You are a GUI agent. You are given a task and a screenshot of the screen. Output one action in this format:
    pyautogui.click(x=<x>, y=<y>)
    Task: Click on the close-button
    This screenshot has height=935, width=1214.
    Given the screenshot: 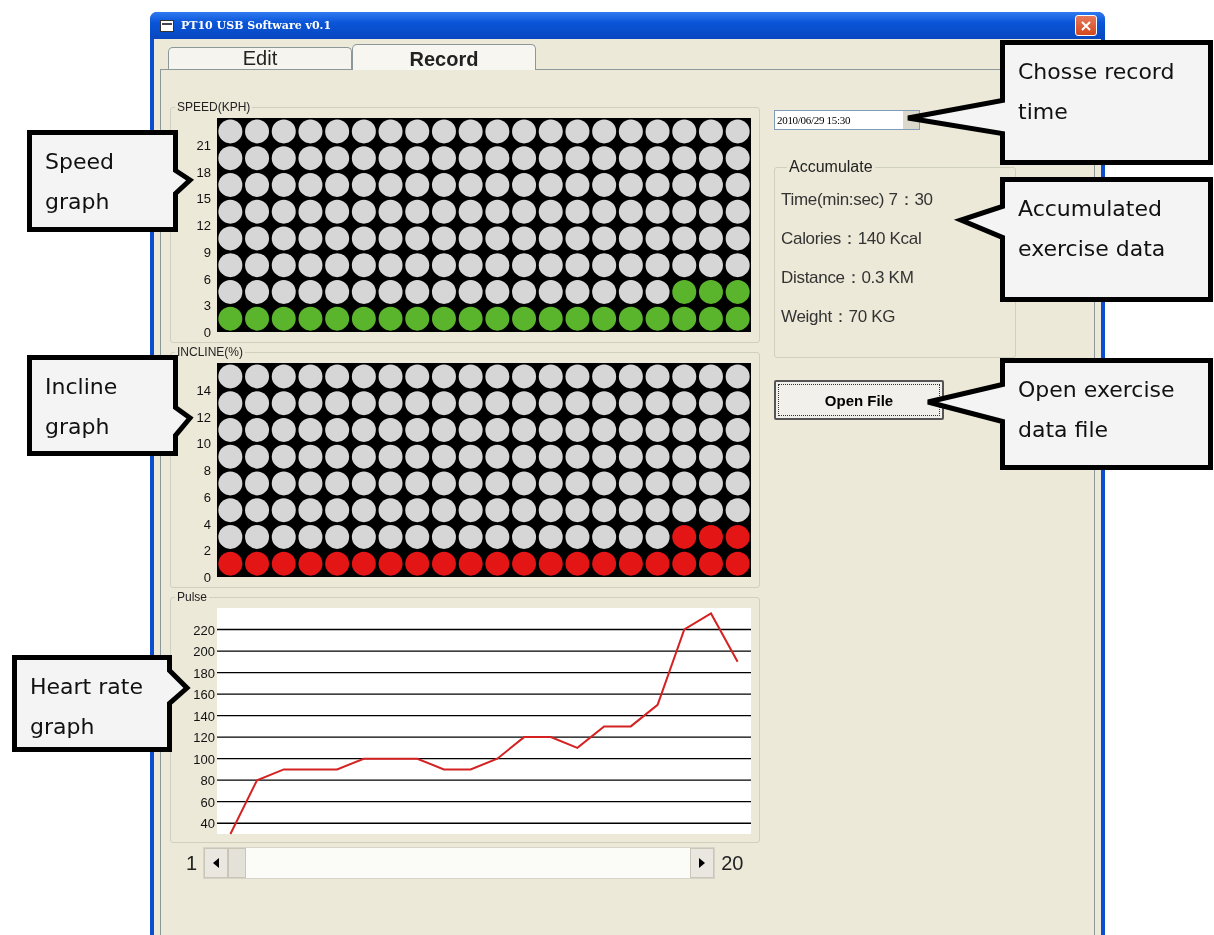 What is the action you would take?
    pyautogui.click(x=1086, y=25)
    